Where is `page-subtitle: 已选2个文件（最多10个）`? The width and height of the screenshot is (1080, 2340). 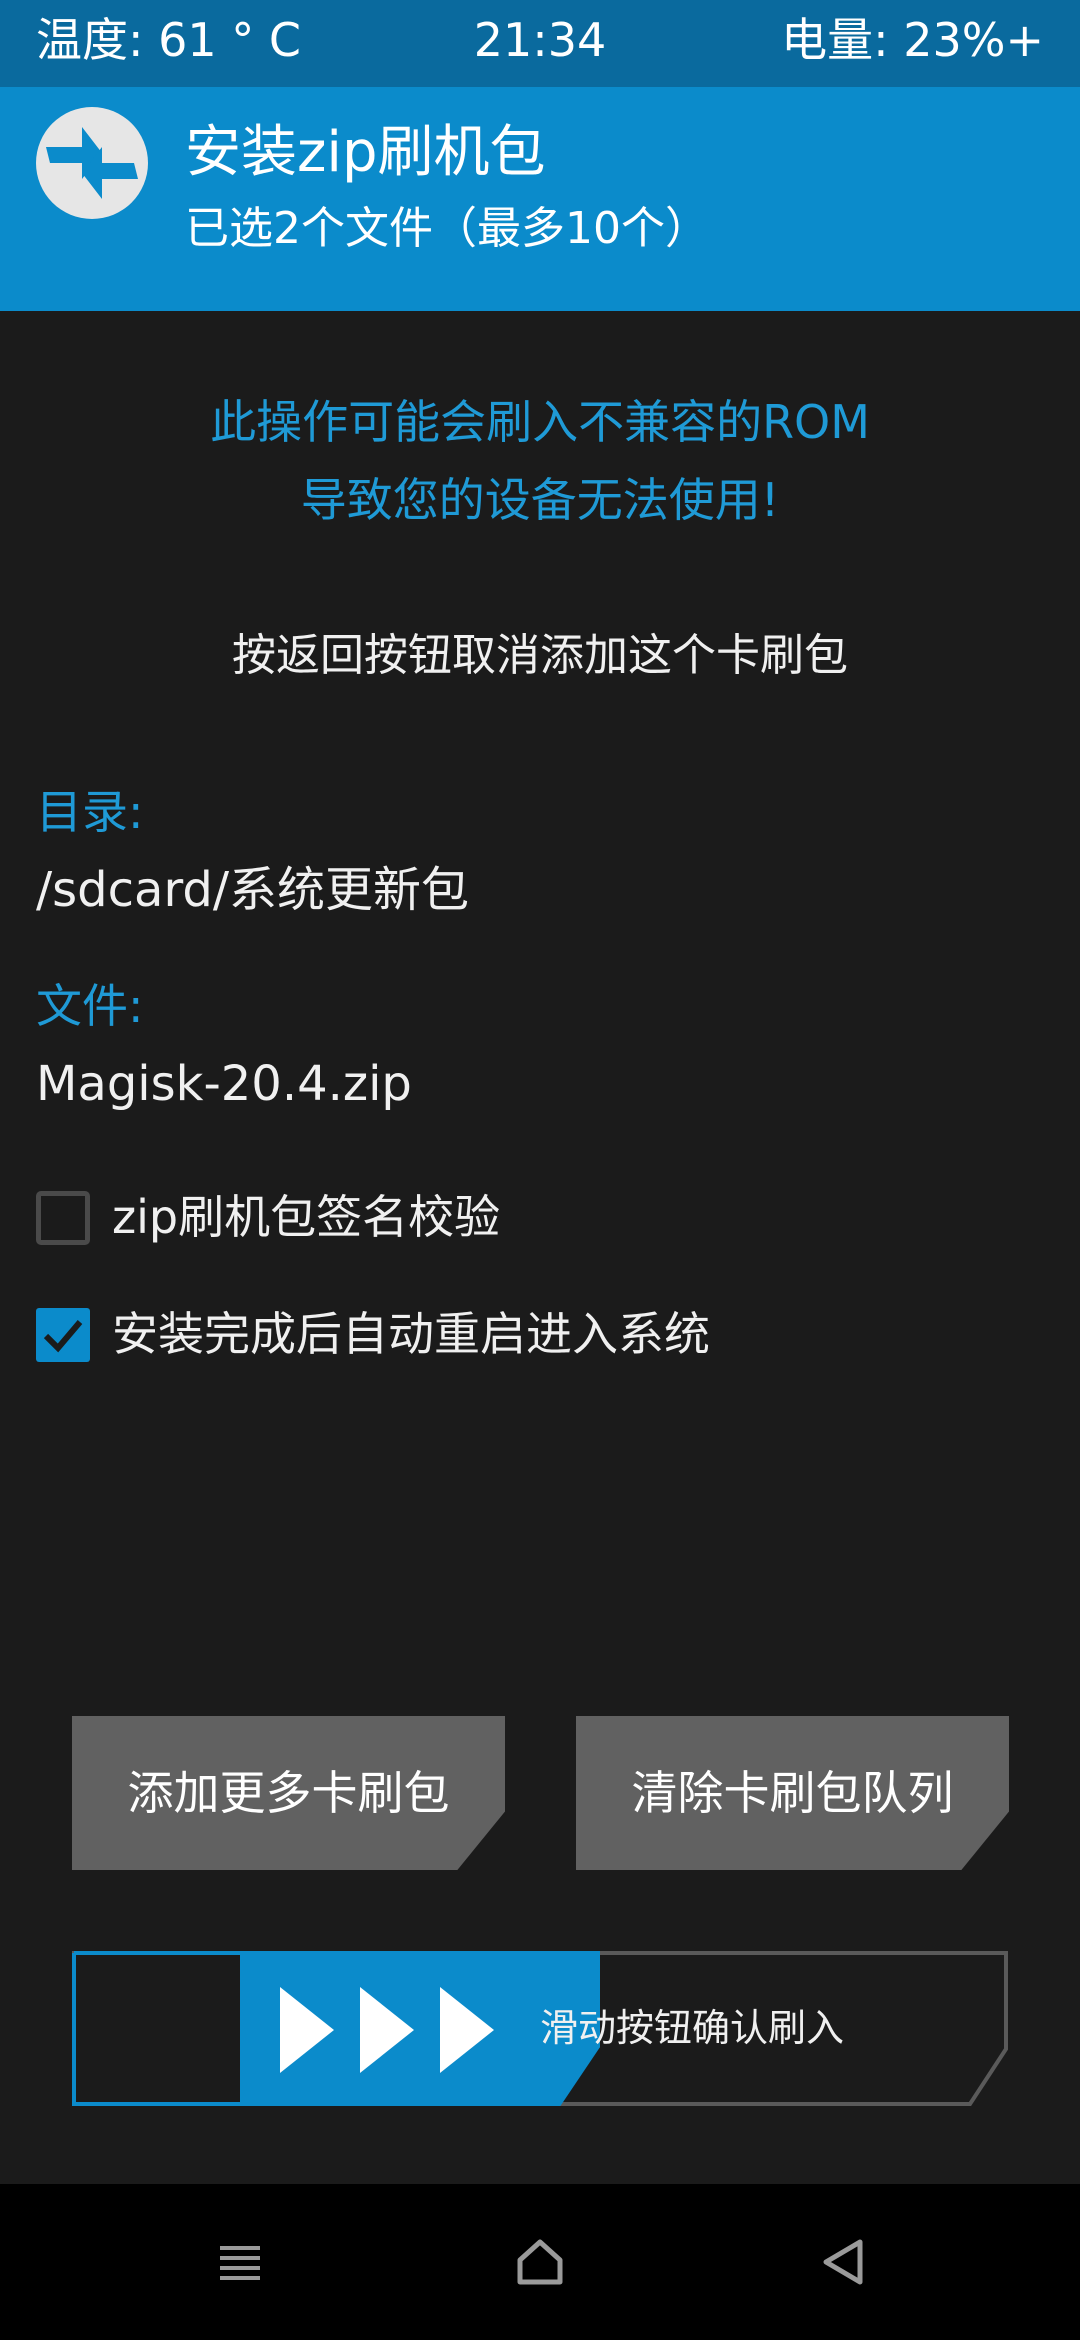 page-subtitle: 已选2个文件（最多10个） is located at coordinates (447, 228).